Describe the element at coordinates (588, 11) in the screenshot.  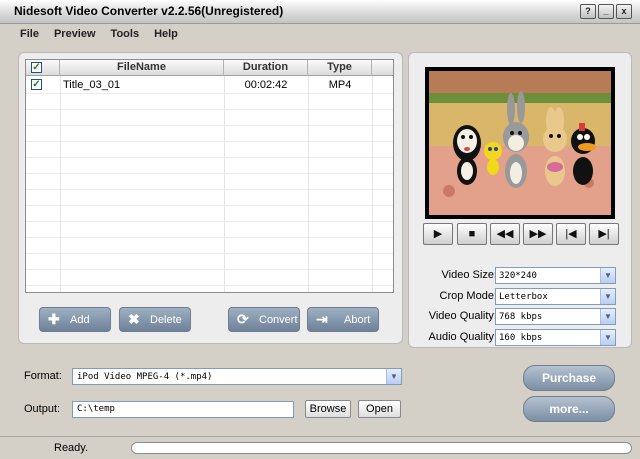
I see `help-window-button: ?` at that location.